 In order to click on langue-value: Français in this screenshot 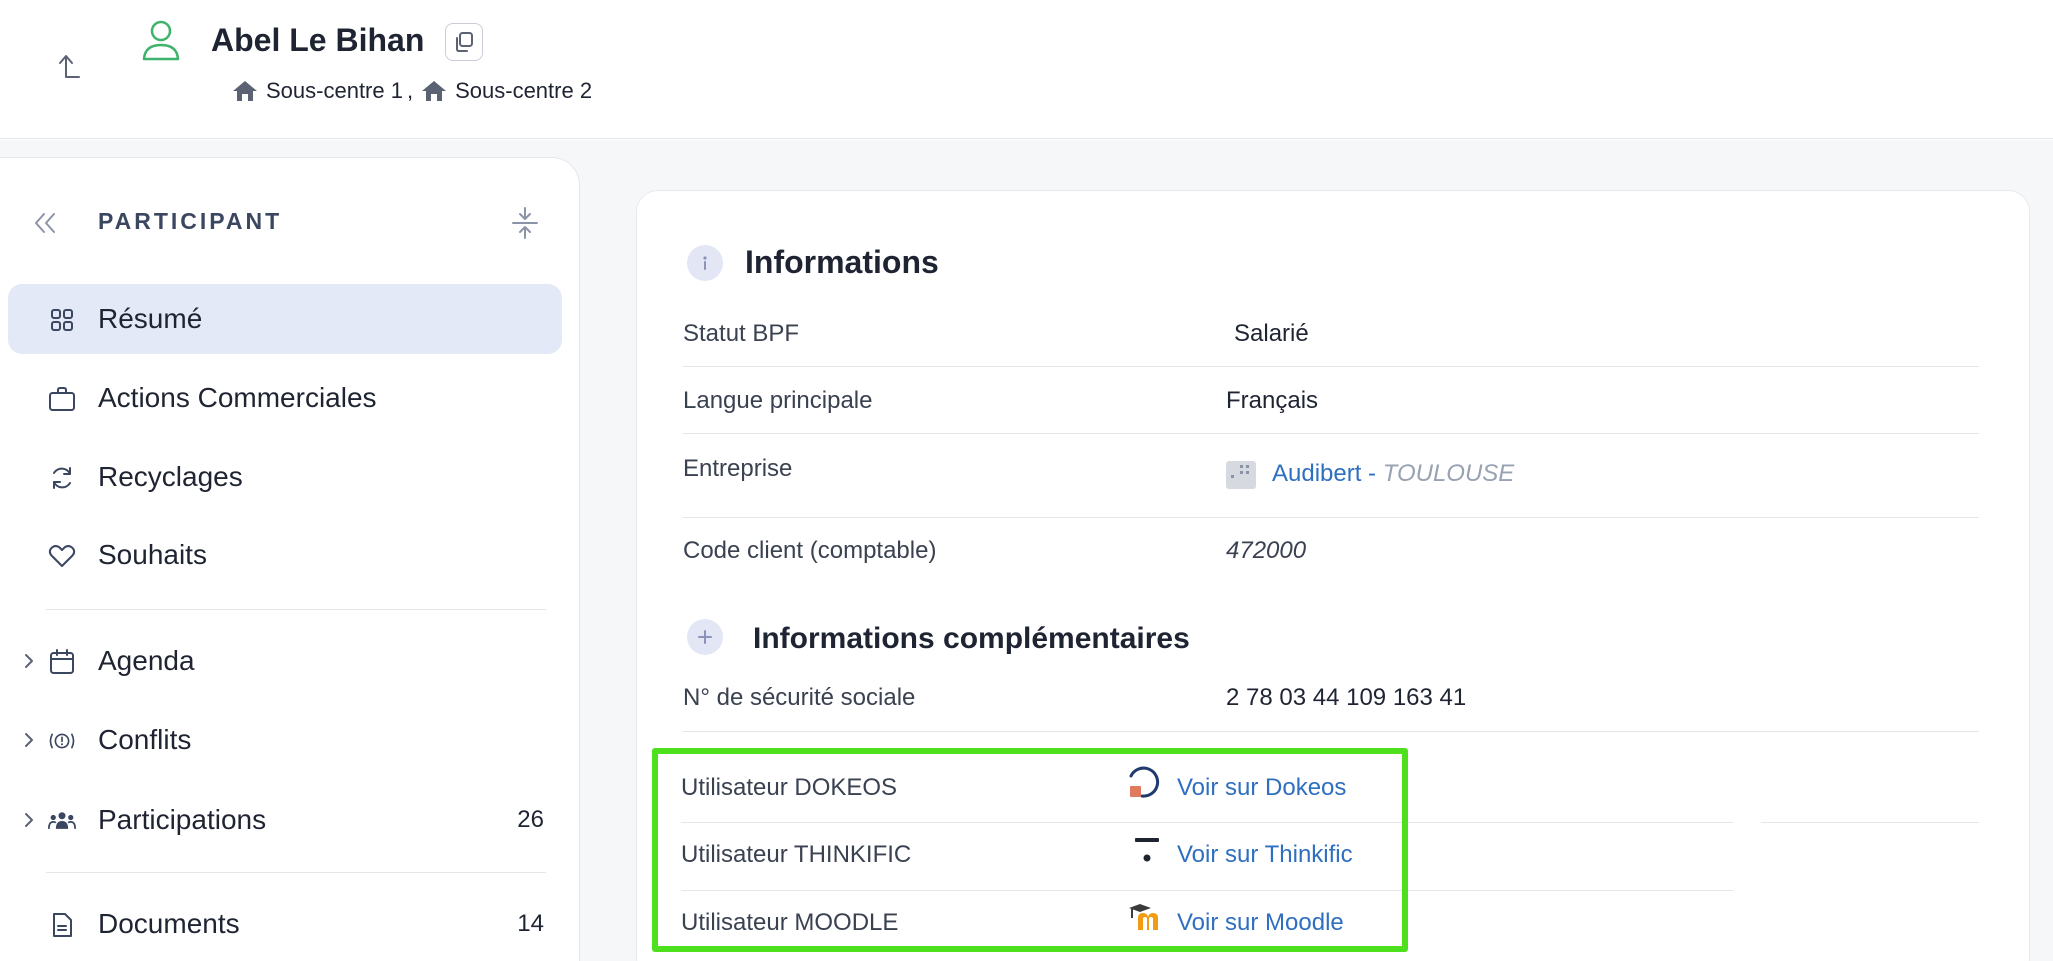, I will do `click(1272, 400)`.